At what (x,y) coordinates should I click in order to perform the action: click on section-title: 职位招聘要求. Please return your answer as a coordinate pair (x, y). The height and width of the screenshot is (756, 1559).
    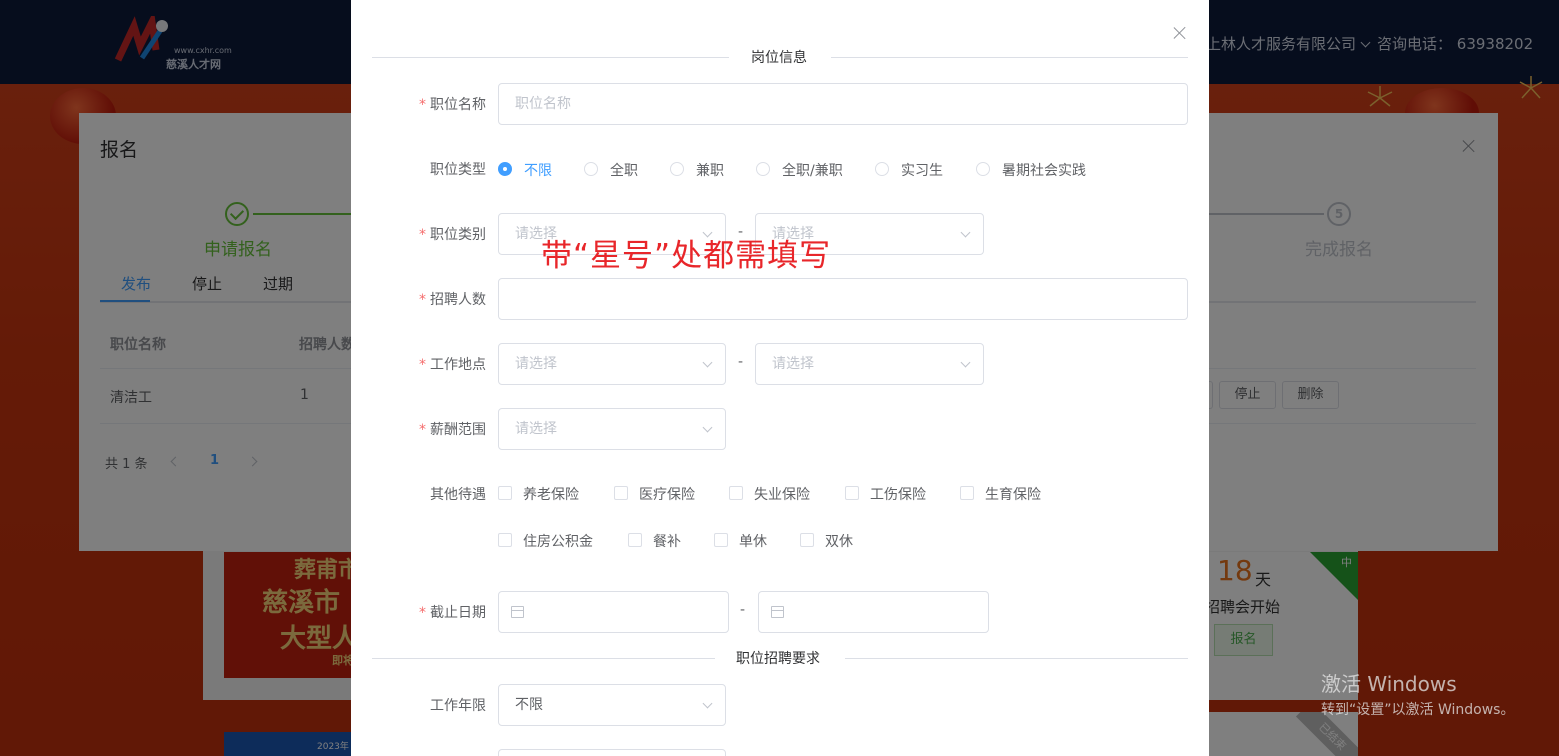
    Looking at the image, I should click on (778, 659).